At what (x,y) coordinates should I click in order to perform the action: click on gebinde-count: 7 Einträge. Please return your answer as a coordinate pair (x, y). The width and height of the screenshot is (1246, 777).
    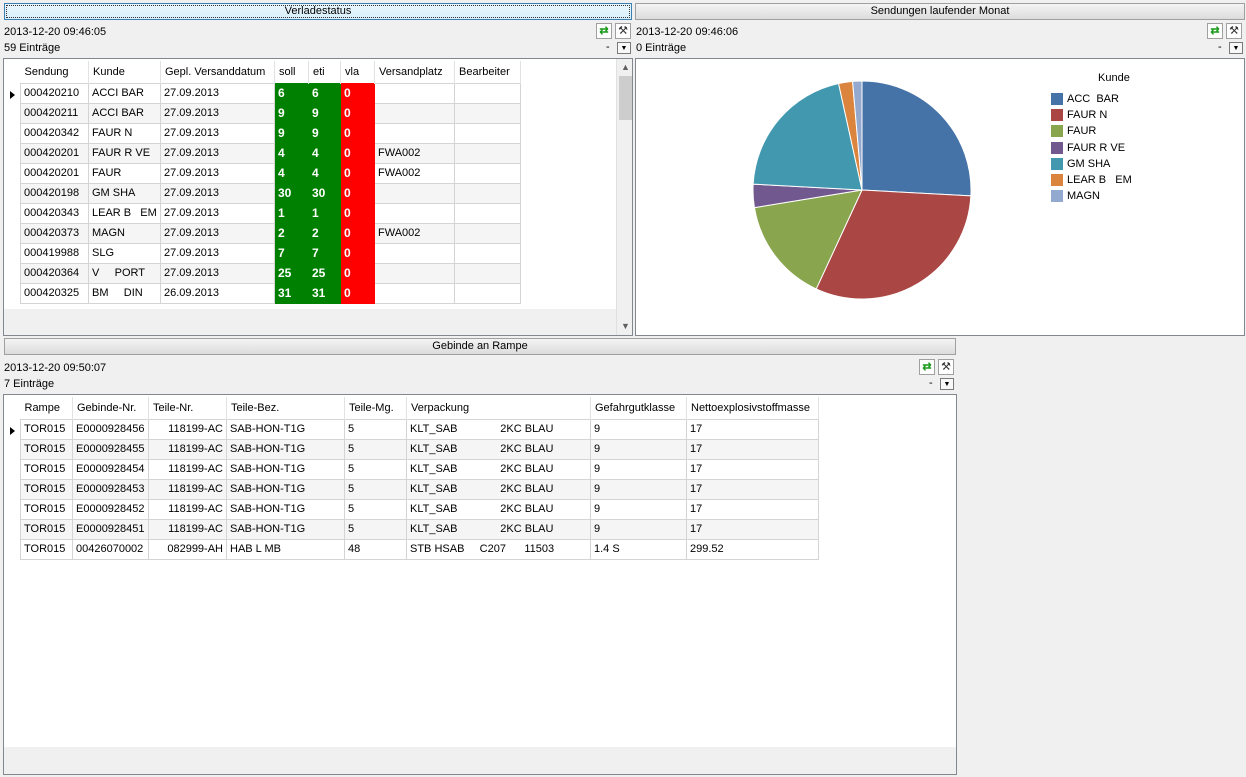
    Looking at the image, I should click on (29, 384).